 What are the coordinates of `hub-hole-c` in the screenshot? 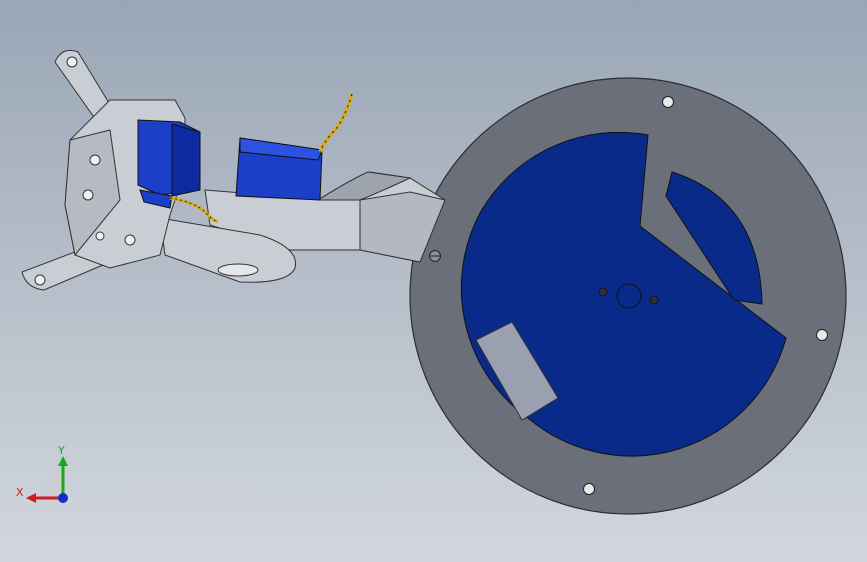 It's located at (130, 240).